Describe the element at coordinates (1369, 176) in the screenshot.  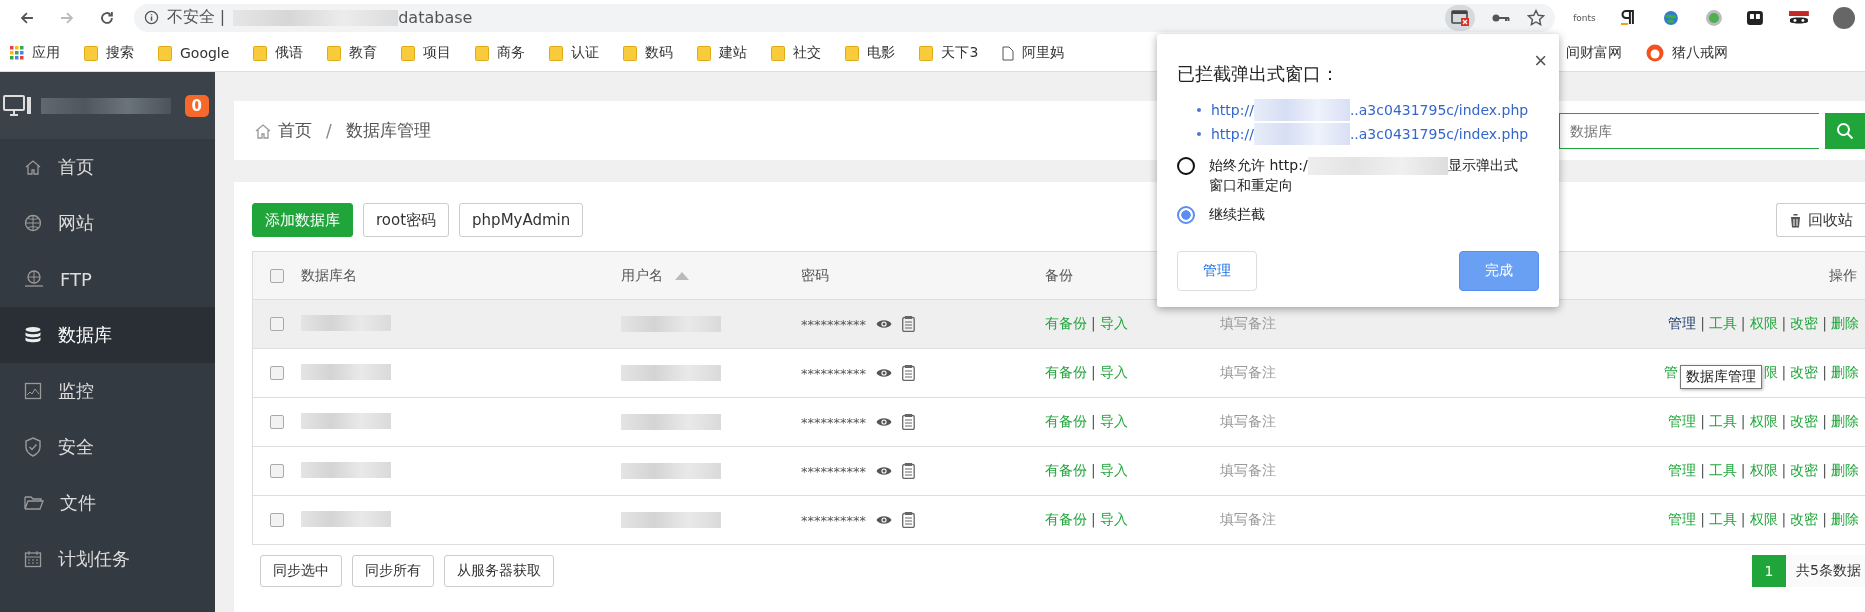
I see `option-label: 始终允许 http:/ 显示弹出式窗口和重定向` at that location.